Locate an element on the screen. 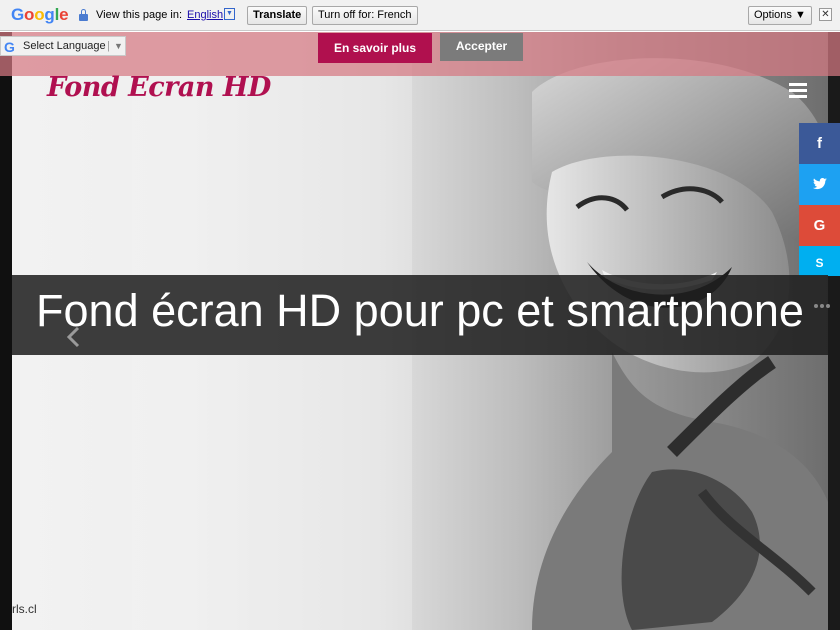  translate-prompt: View this page in: is located at coordinates (139, 15).